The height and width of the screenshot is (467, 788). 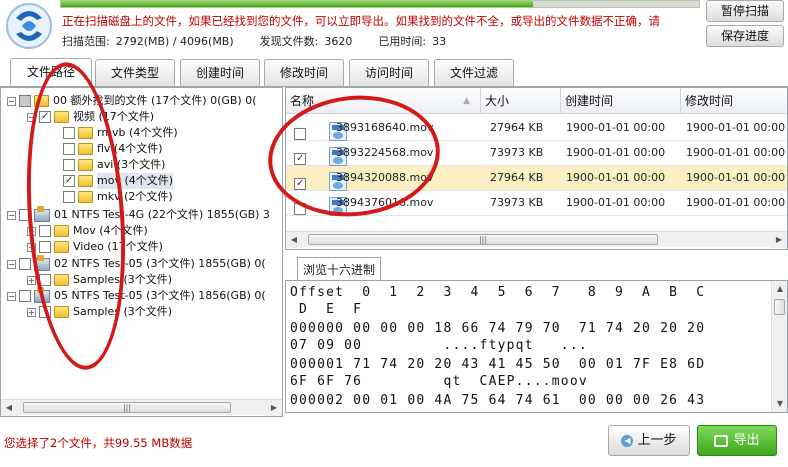 What do you see at coordinates (621, 101) in the screenshot?
I see `column-header-created: 创建时间` at bounding box center [621, 101].